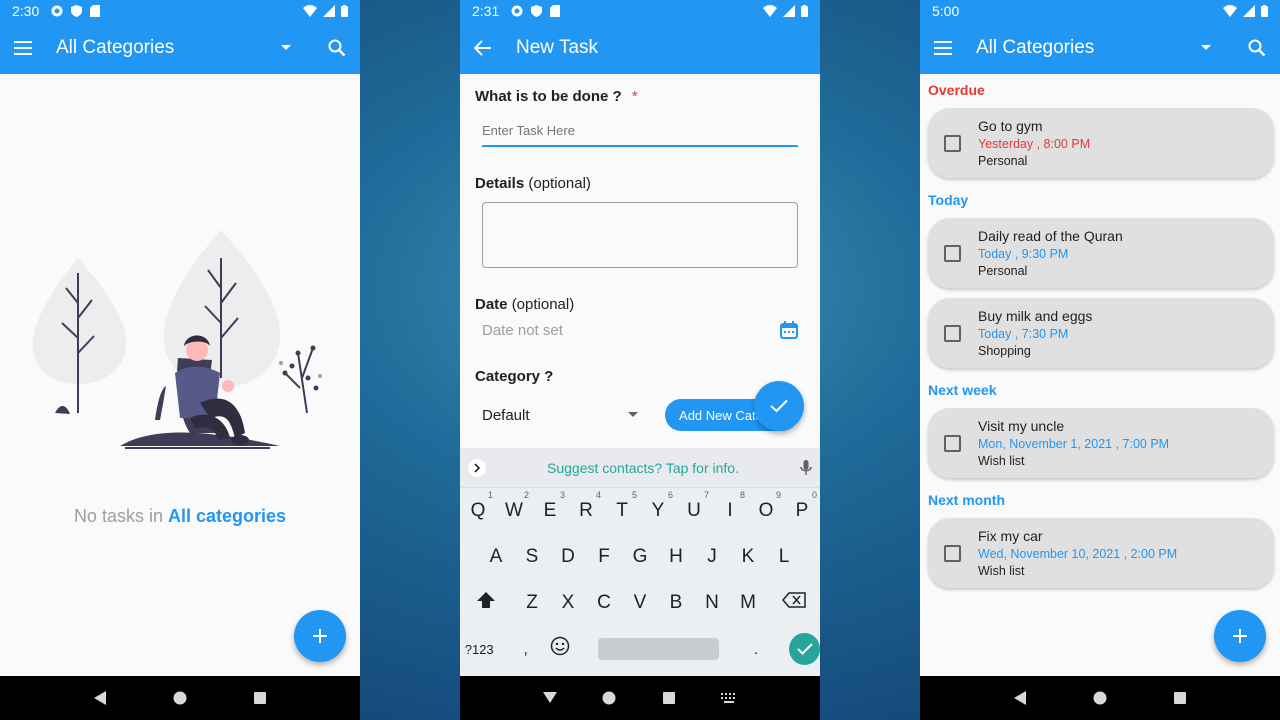  What do you see at coordinates (479, 649) in the screenshot?
I see `symbols-key: ?123` at bounding box center [479, 649].